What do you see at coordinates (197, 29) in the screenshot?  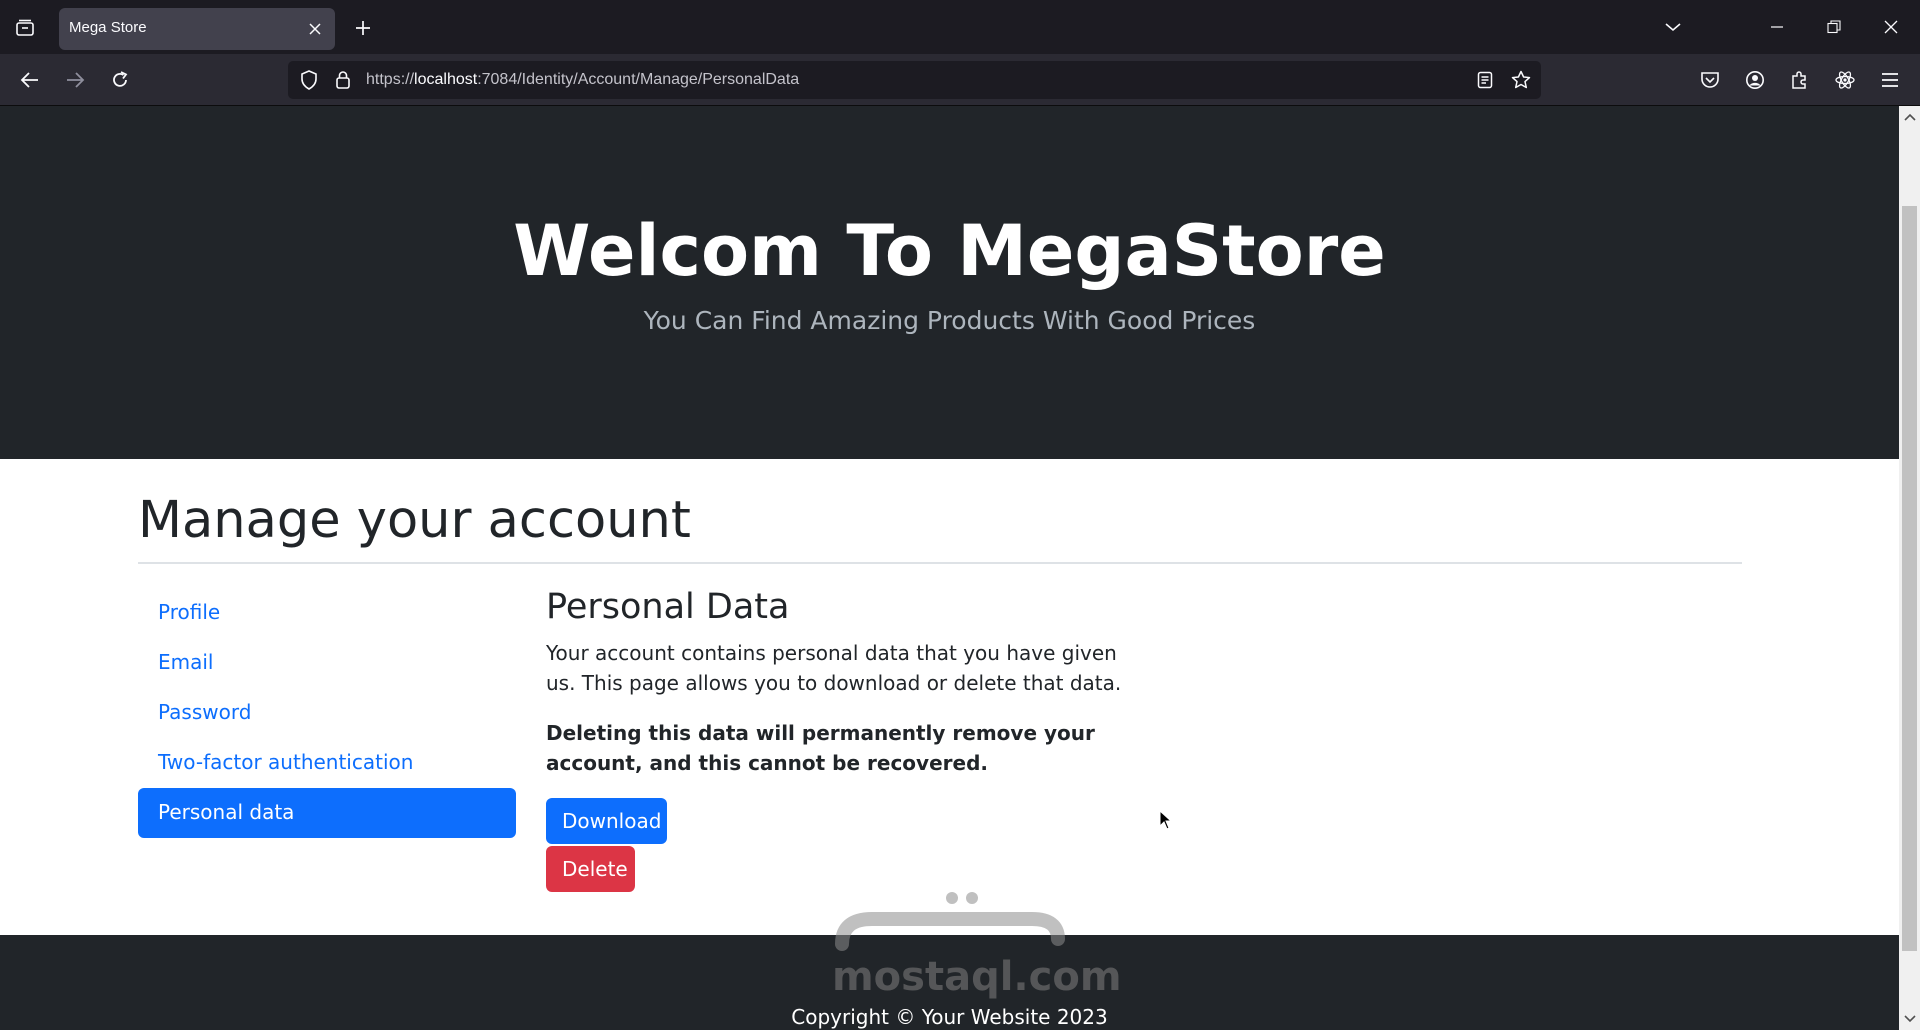 I see `browser-tab: Mega Store` at bounding box center [197, 29].